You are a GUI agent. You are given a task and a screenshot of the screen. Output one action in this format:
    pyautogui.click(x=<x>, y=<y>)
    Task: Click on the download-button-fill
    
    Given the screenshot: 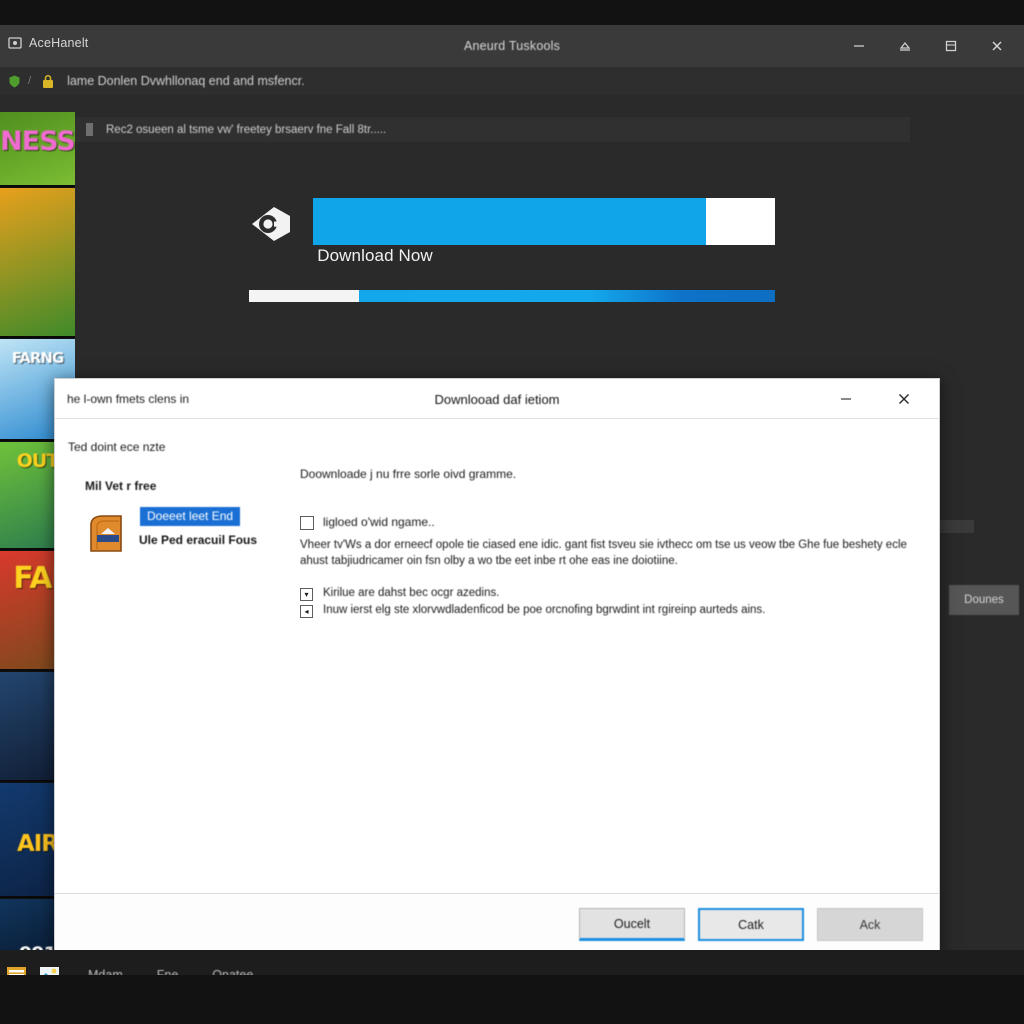 What is the action you would take?
    pyautogui.click(x=509, y=221)
    